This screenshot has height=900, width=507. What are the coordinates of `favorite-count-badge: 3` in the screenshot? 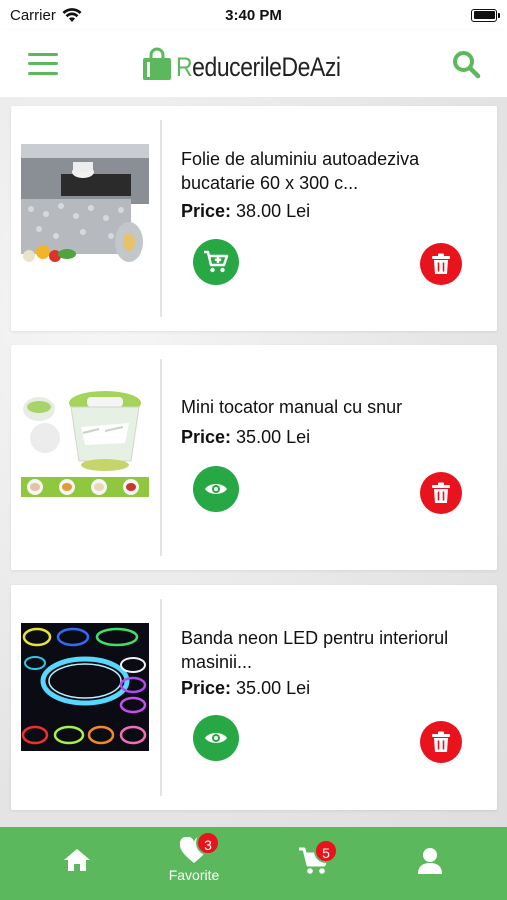 It's located at (208, 843).